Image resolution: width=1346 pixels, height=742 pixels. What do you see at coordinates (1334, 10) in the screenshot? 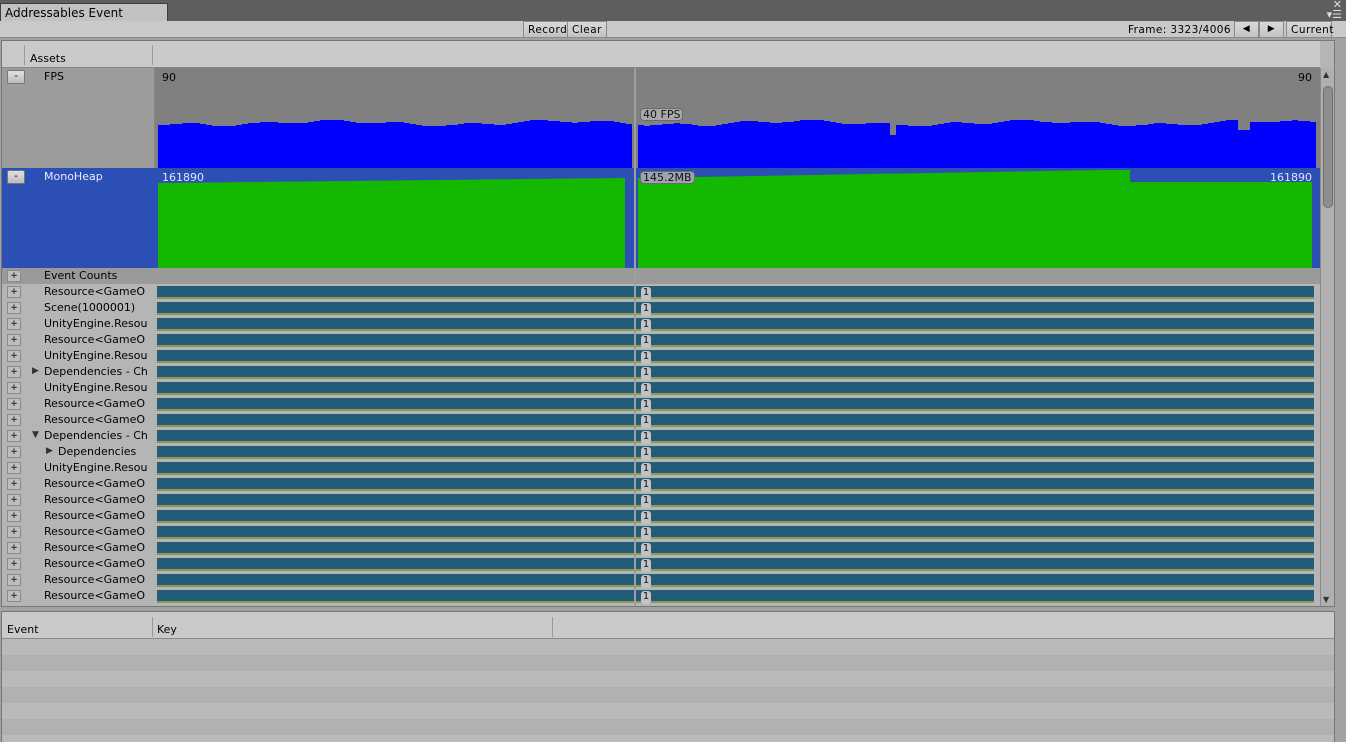
I see `window-menu-icon: ✕ ▾☰` at bounding box center [1334, 10].